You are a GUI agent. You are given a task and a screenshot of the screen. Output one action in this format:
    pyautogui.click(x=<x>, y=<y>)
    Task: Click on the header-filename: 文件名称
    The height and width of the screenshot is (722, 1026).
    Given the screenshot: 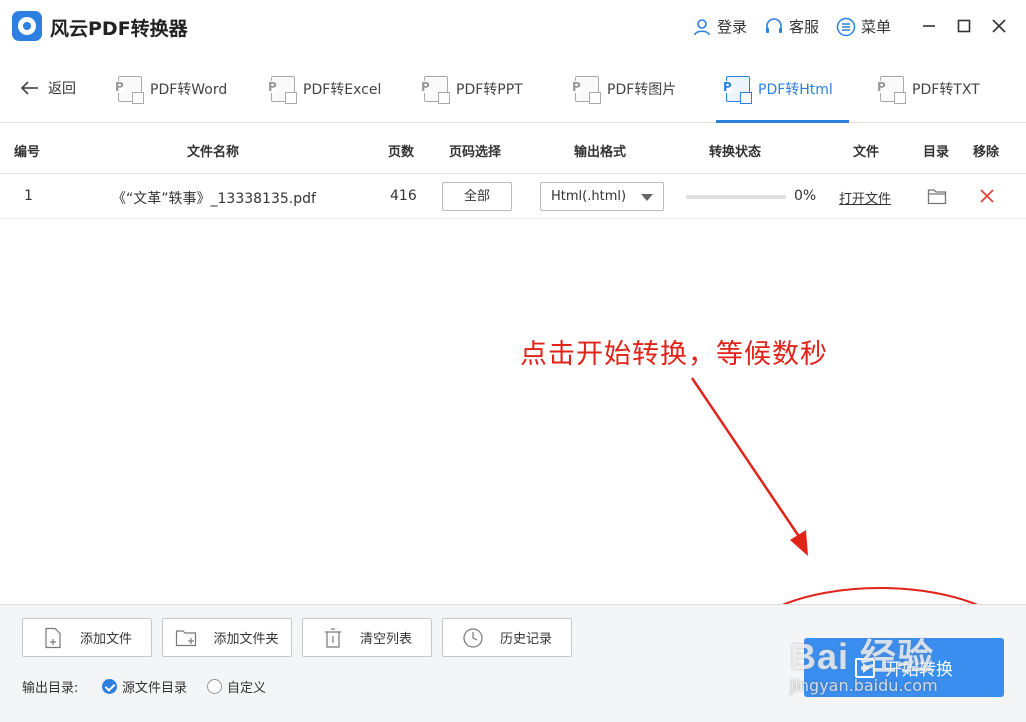 What is the action you would take?
    pyautogui.click(x=213, y=152)
    